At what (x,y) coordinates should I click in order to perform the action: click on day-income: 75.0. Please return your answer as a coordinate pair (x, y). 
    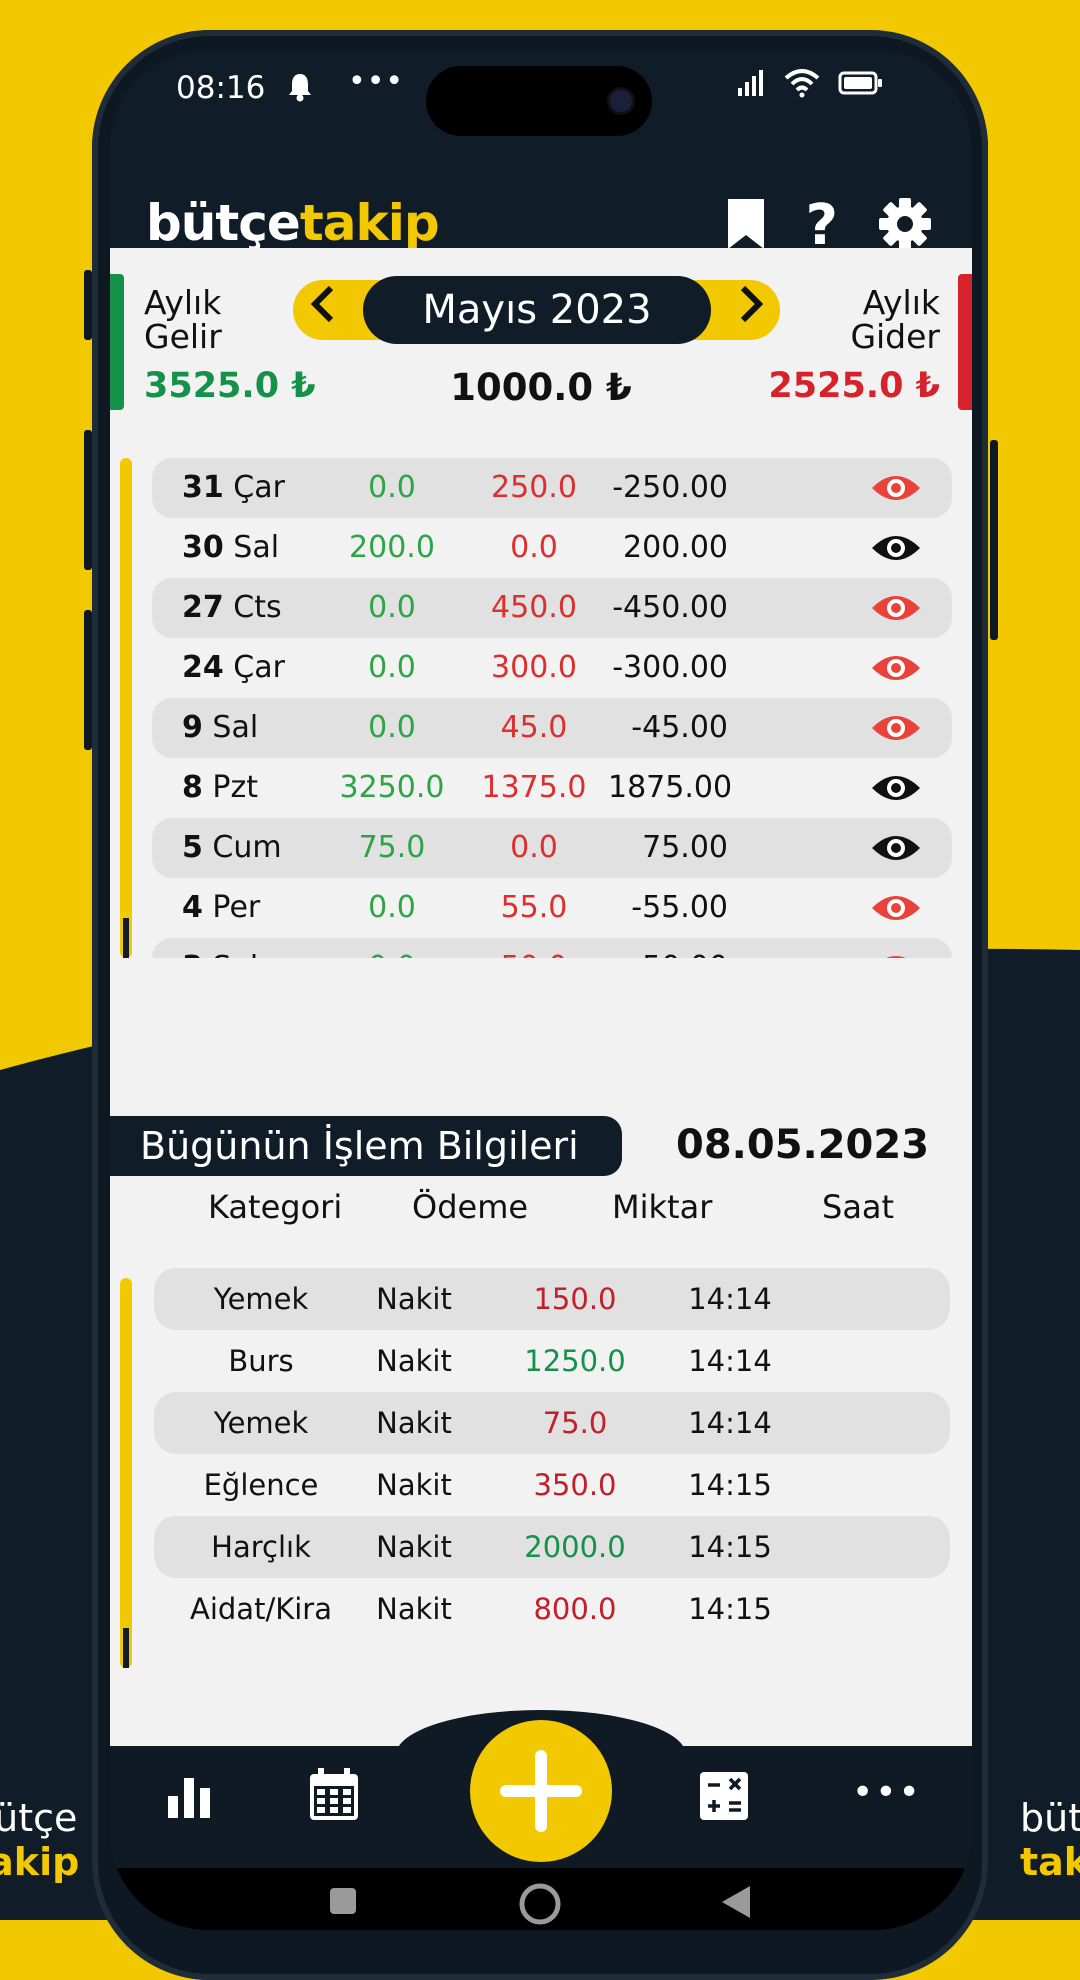
    Looking at the image, I should click on (392, 847).